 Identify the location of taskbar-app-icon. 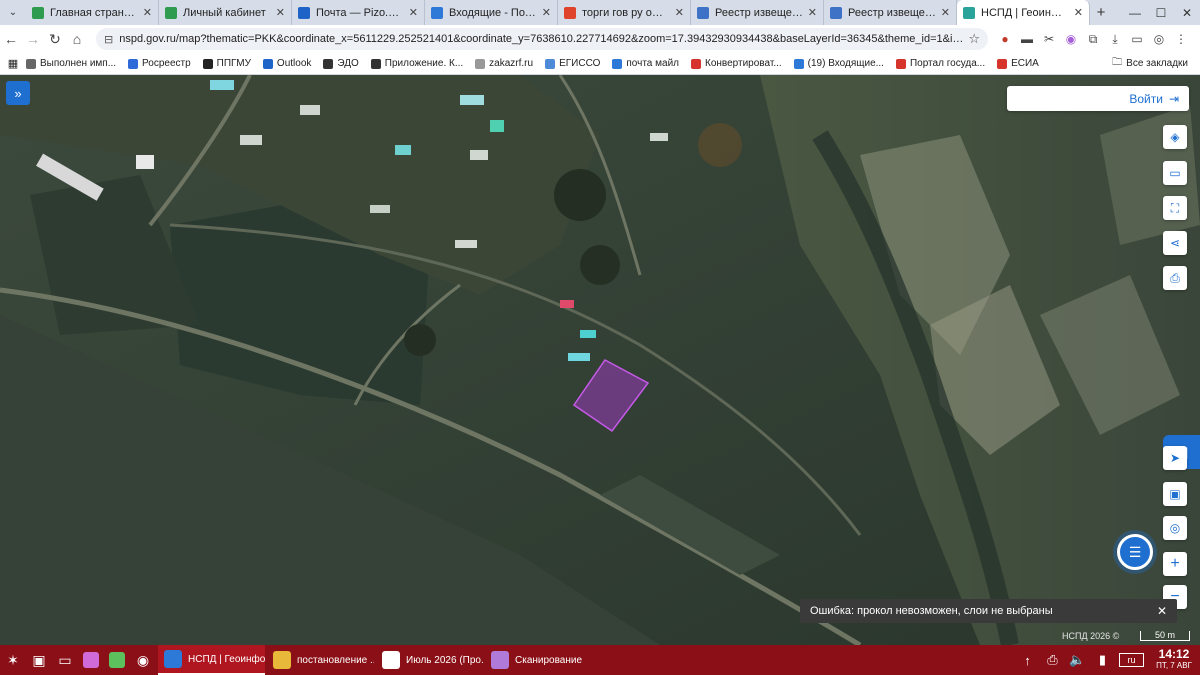
(282, 660).